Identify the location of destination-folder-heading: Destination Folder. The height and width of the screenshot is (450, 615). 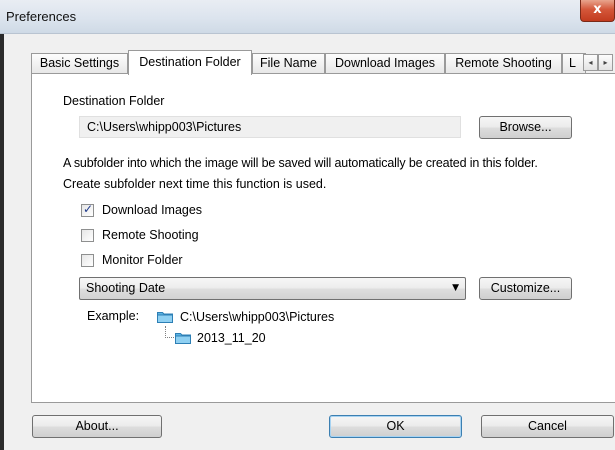
(114, 101).